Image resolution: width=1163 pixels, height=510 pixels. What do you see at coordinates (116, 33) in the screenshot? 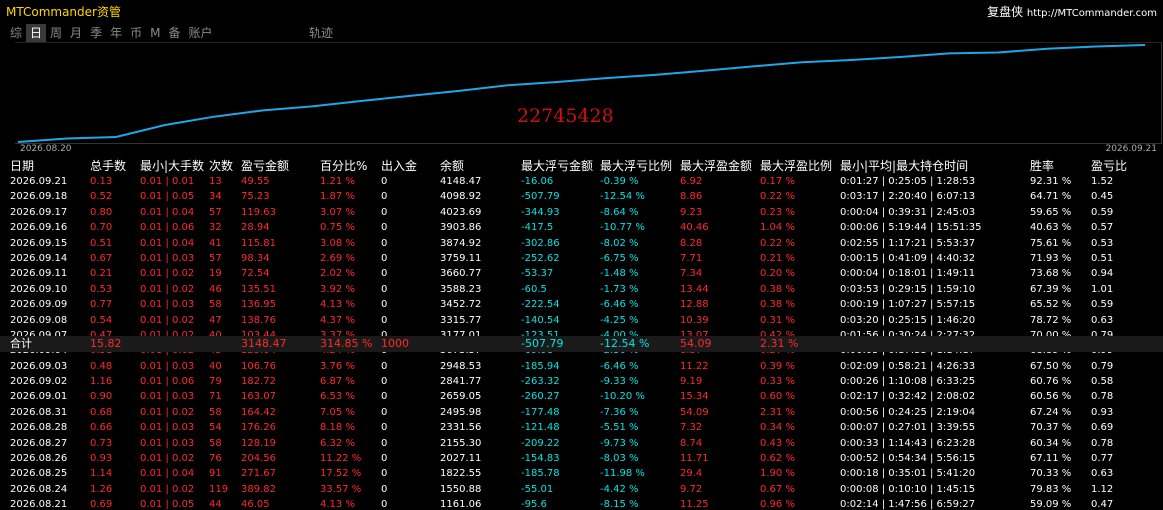
I see `tab-5: 年` at bounding box center [116, 33].